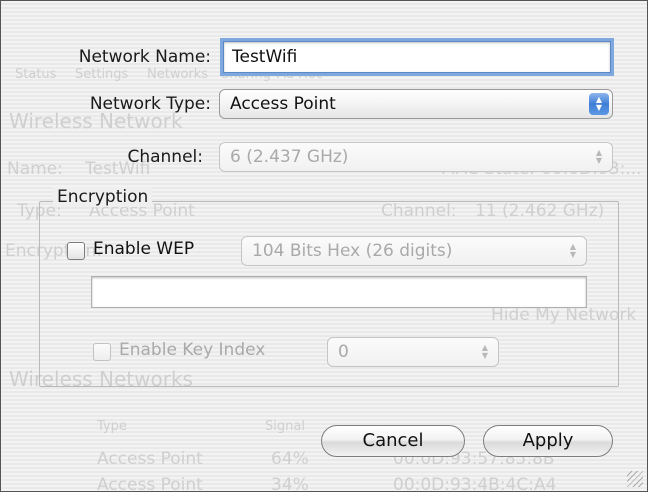 Image resolution: width=648 pixels, height=492 pixels. I want to click on wep-key-type-popup: 104 Bits Hex (26 digits) ▲ ▼, so click(414, 251).